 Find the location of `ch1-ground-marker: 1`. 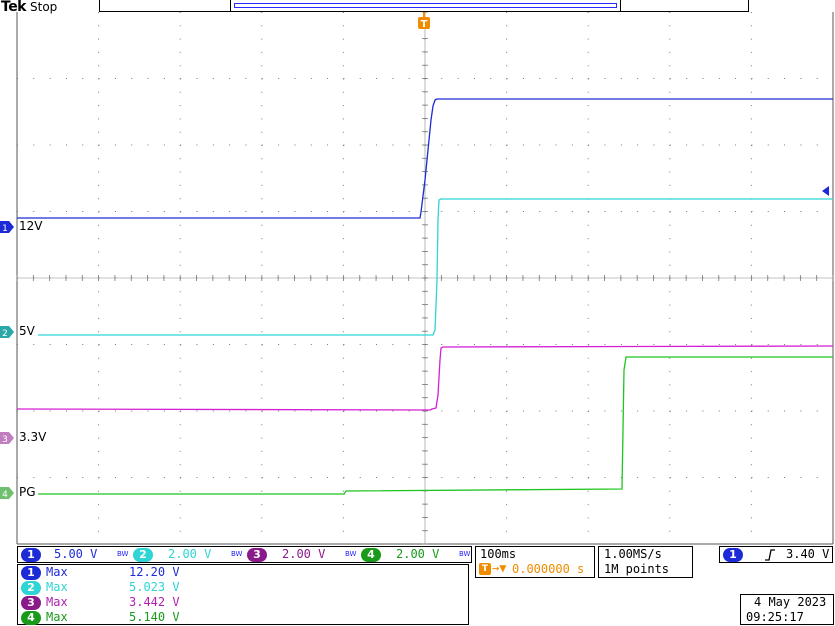

ch1-ground-marker: 1 is located at coordinates (7, 227).